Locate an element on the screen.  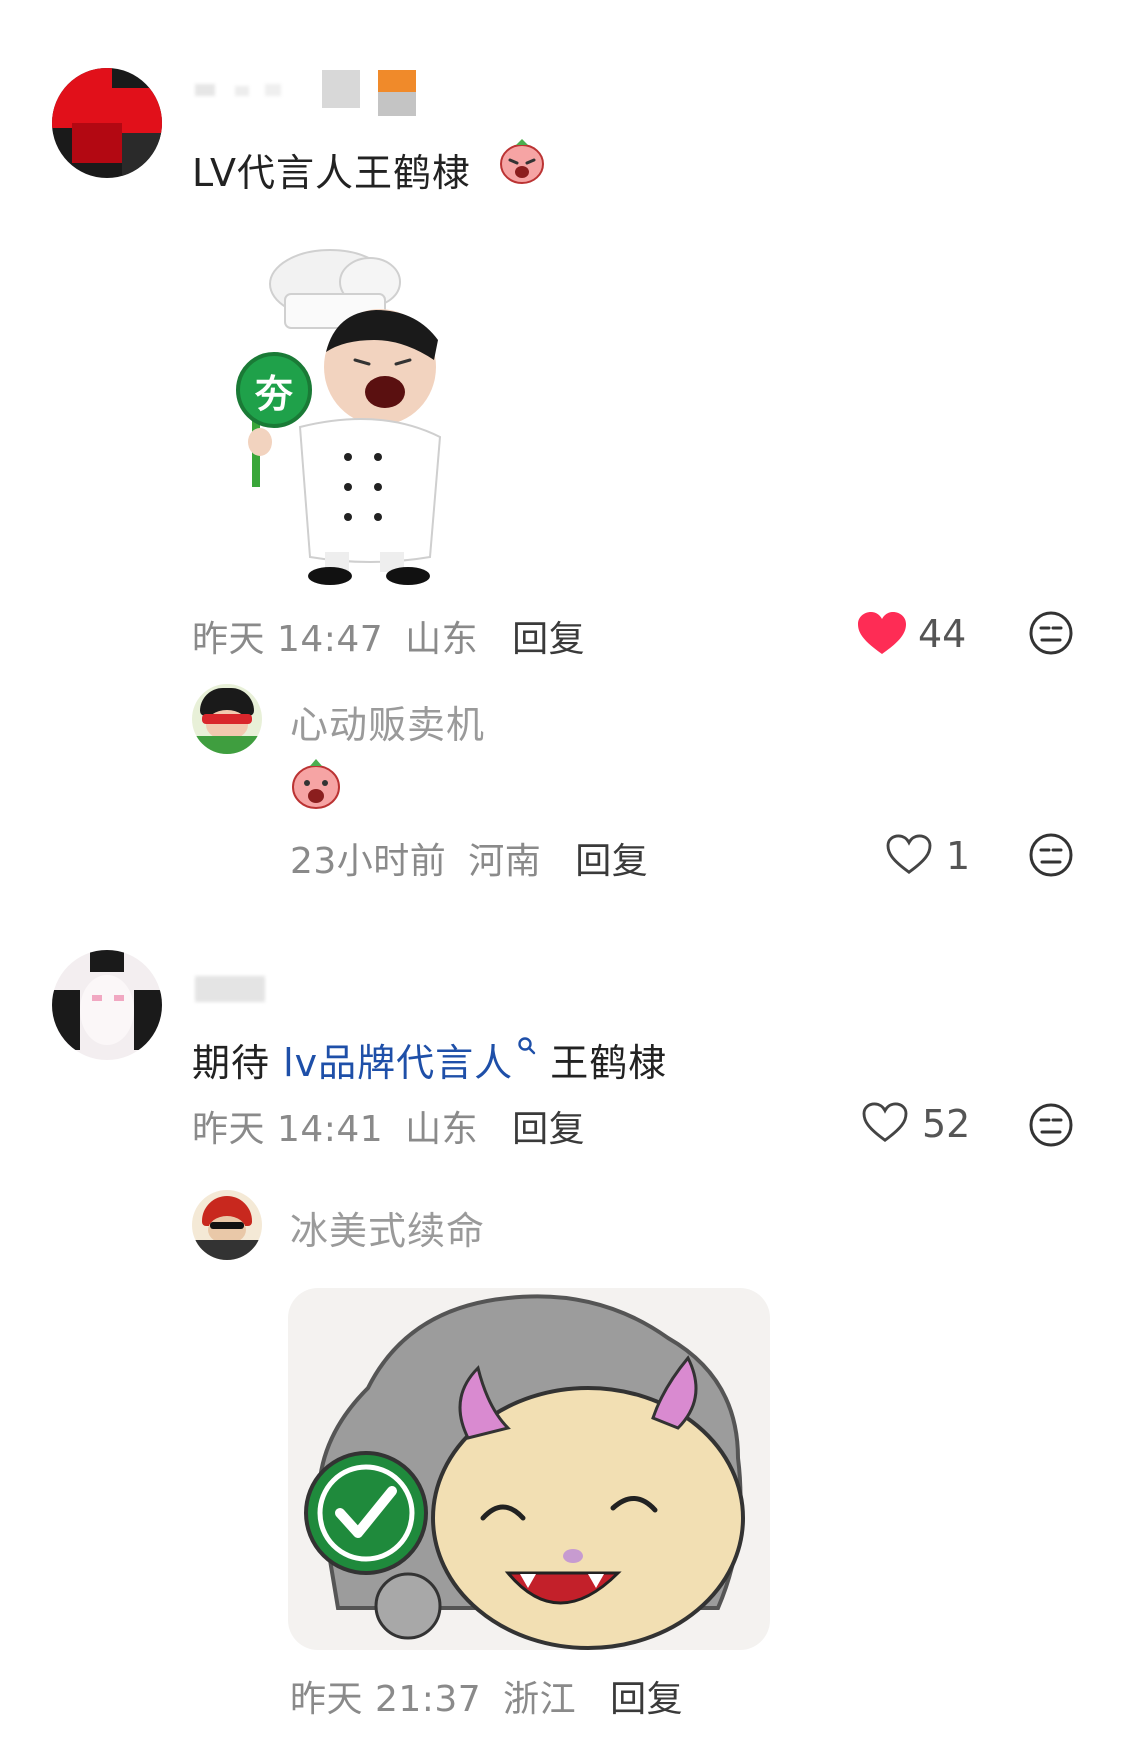
sticker-image is located at coordinates (529, 1469).